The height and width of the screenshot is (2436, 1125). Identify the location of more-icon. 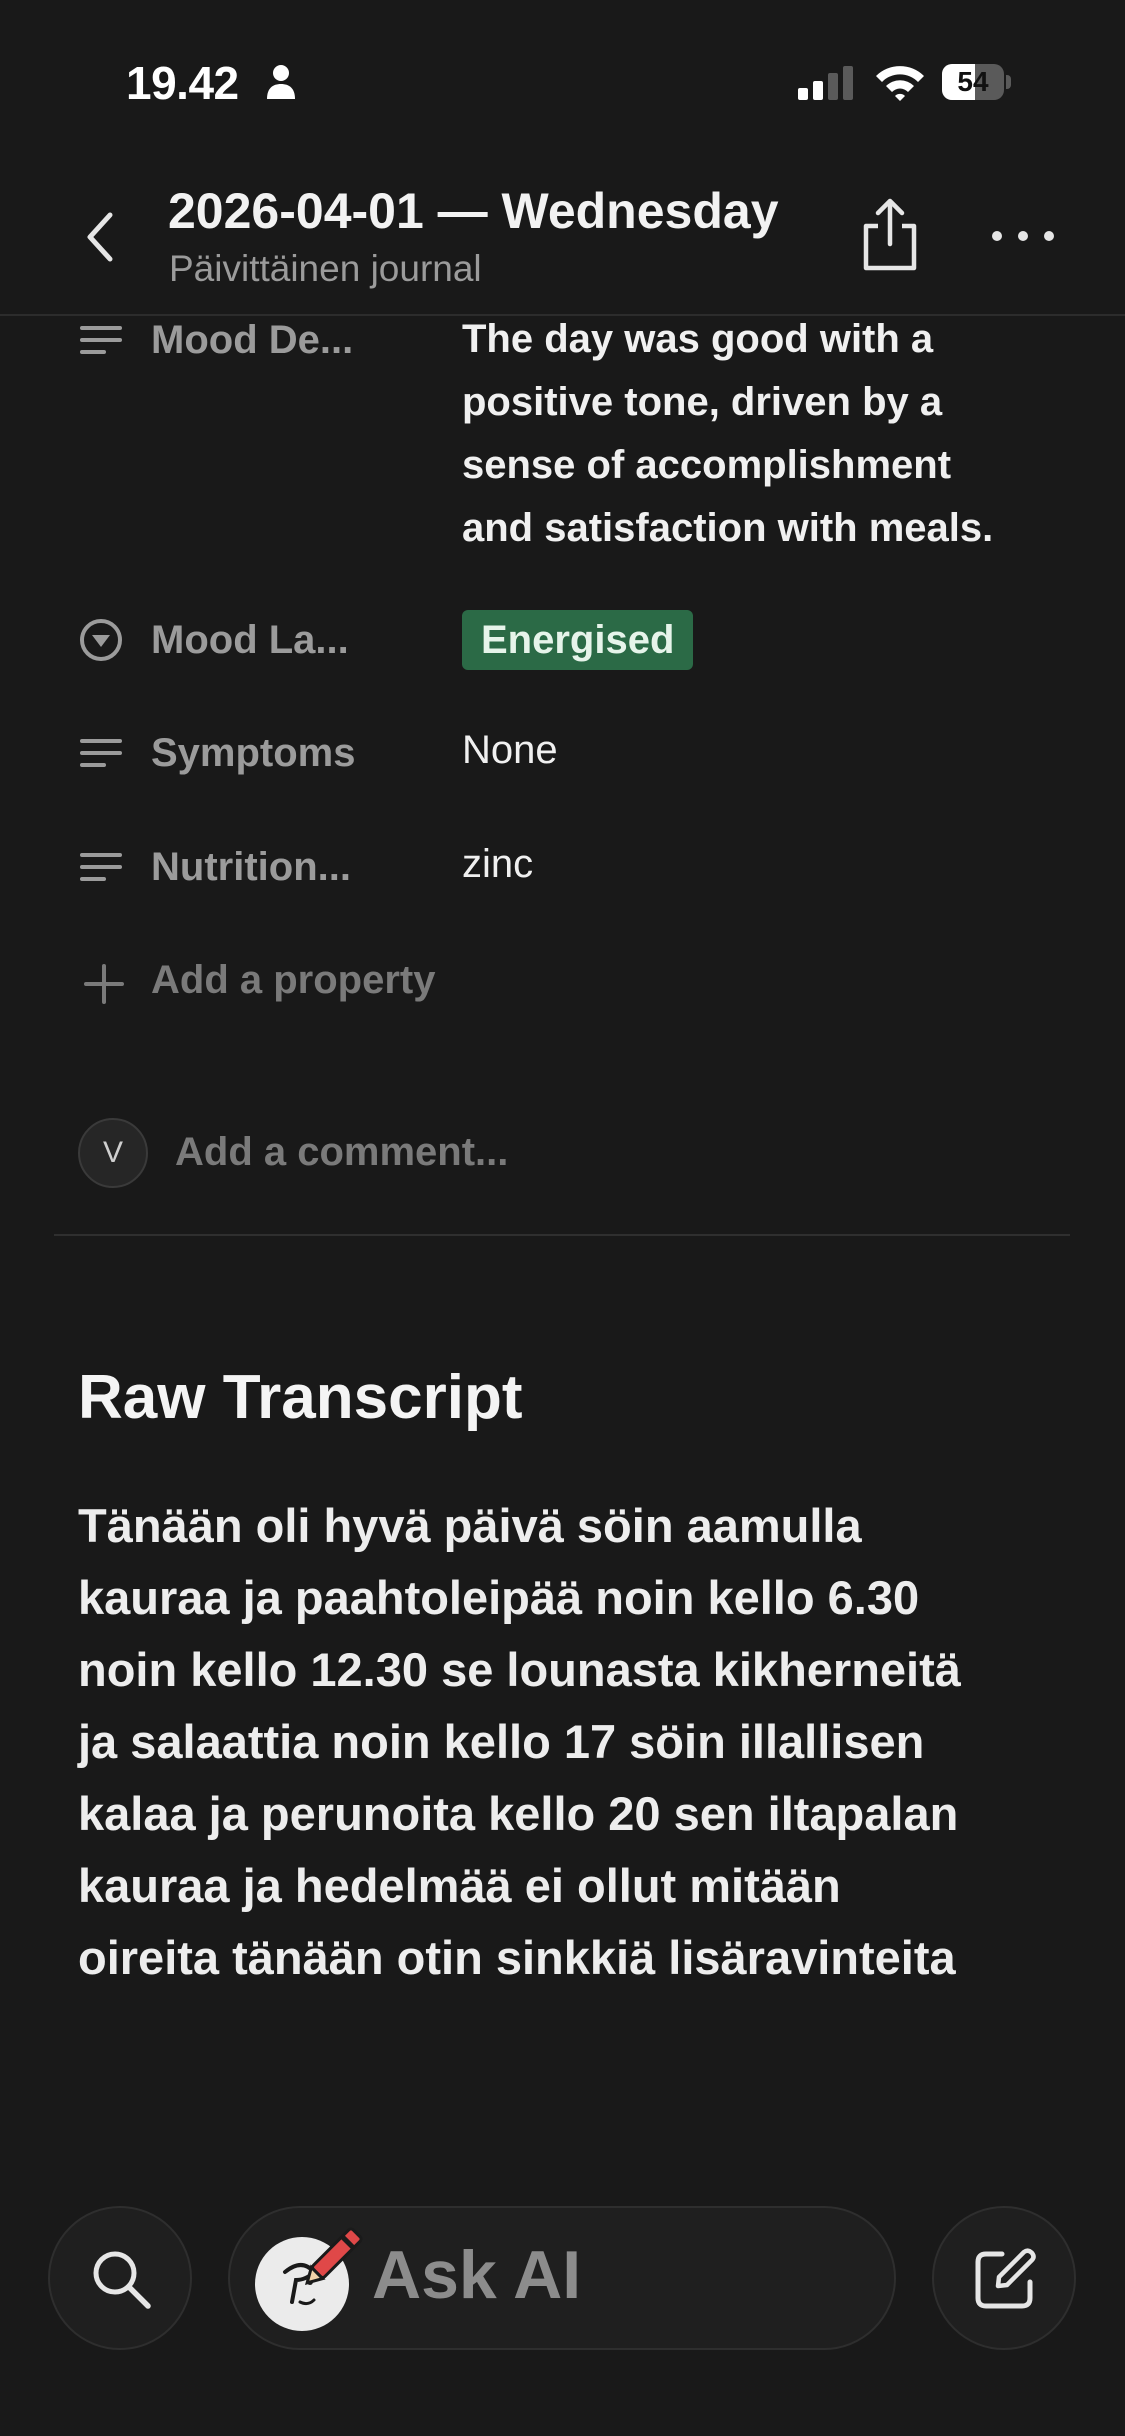
(1023, 236).